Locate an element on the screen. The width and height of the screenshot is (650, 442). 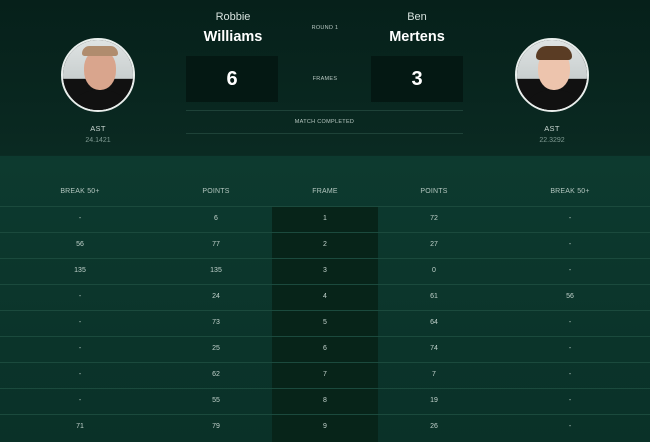
frame-number-cell: 5 is located at coordinates (325, 322).